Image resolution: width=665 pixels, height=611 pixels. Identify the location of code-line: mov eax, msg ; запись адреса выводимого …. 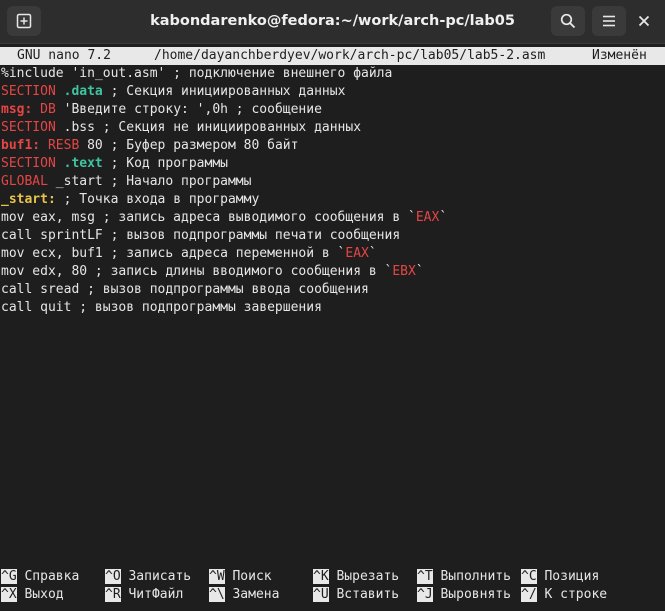
(224, 217).